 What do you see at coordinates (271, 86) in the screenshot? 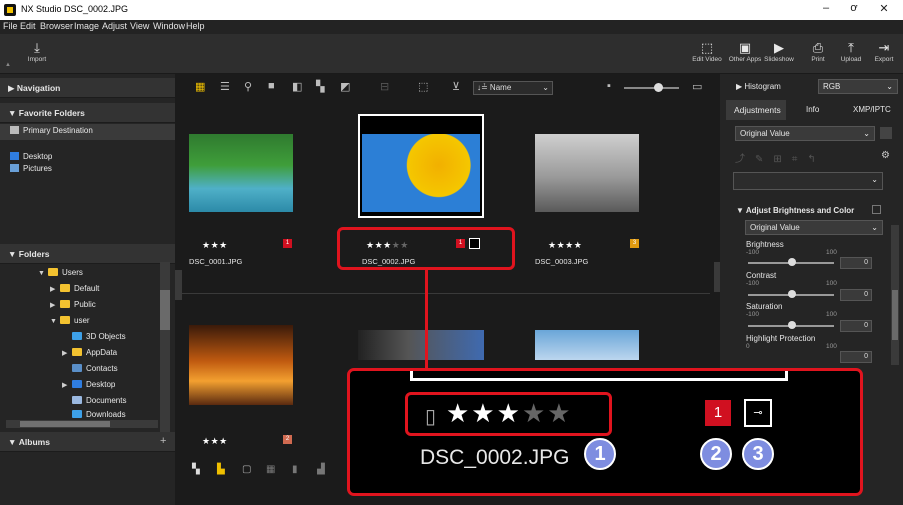
I see `single-view-icon: ■` at bounding box center [271, 86].